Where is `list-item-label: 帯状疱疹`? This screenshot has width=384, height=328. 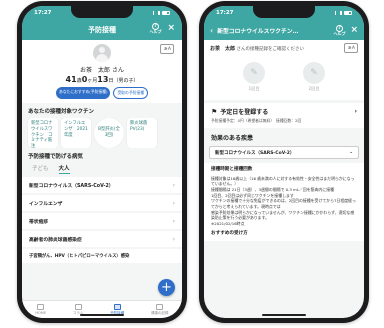 list-item-label: 帯状疱疹 is located at coordinates (39, 222).